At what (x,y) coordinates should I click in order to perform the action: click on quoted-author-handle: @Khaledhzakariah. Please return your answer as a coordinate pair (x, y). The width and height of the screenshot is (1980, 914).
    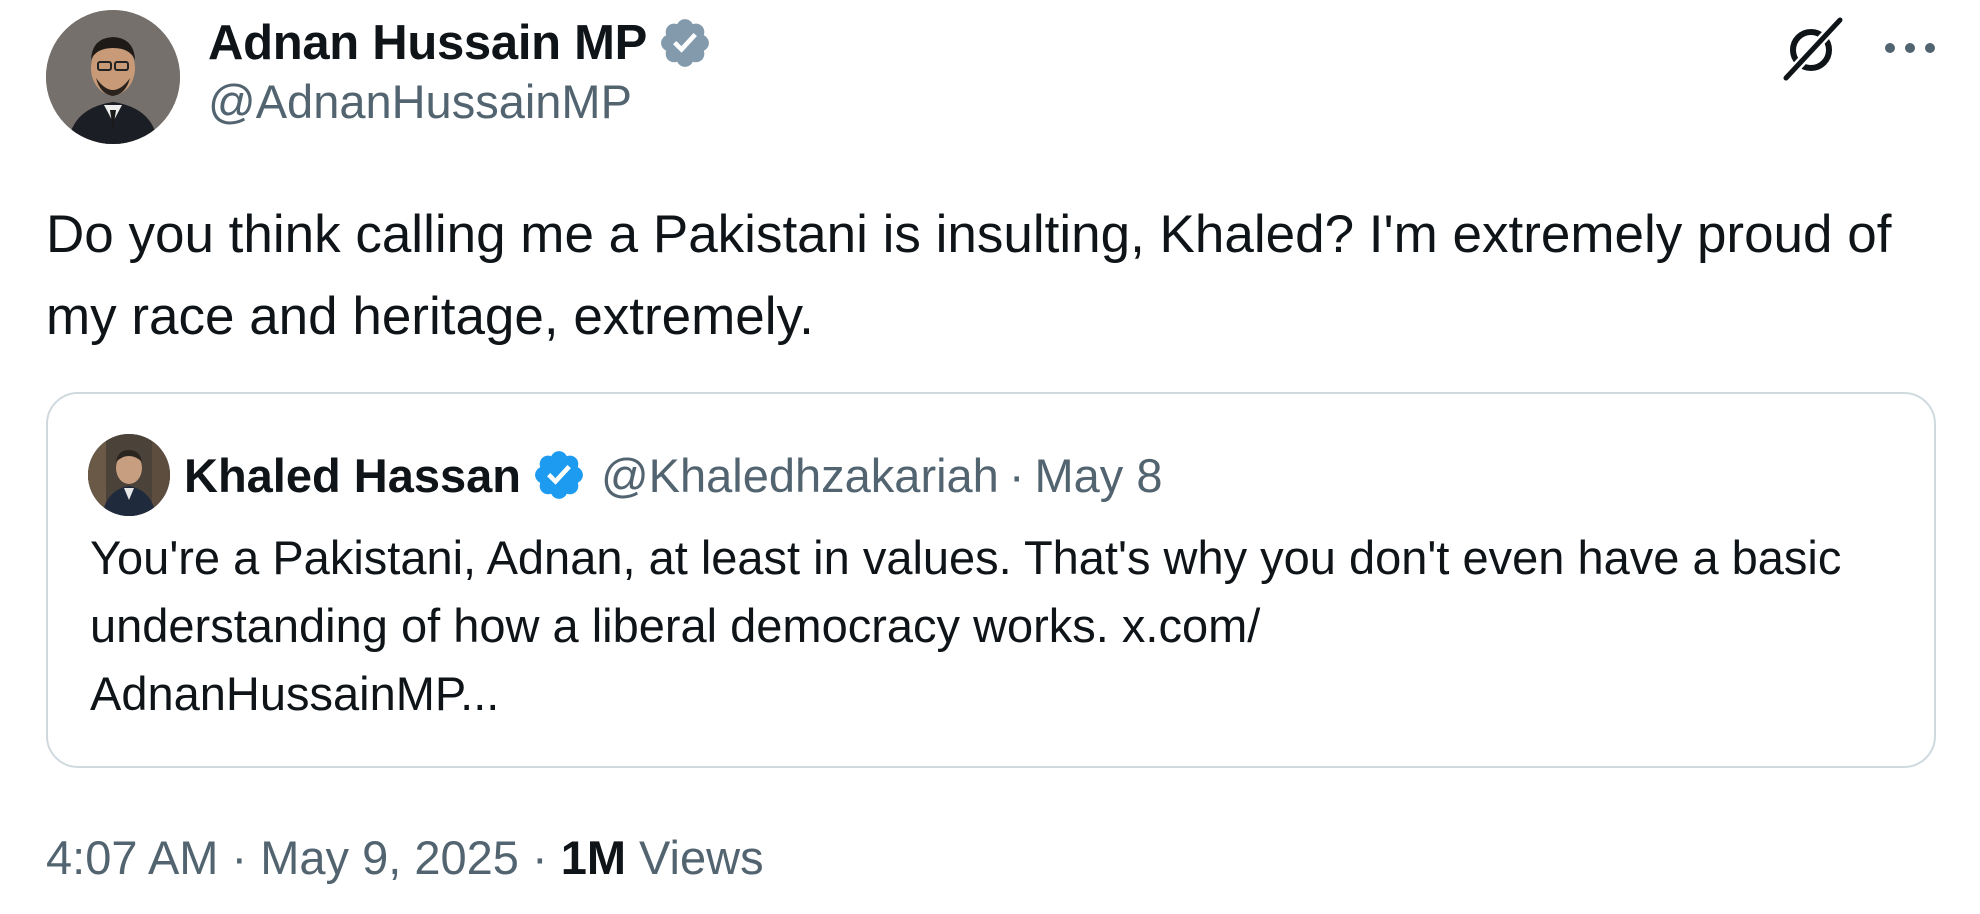
    Looking at the image, I should click on (800, 475).